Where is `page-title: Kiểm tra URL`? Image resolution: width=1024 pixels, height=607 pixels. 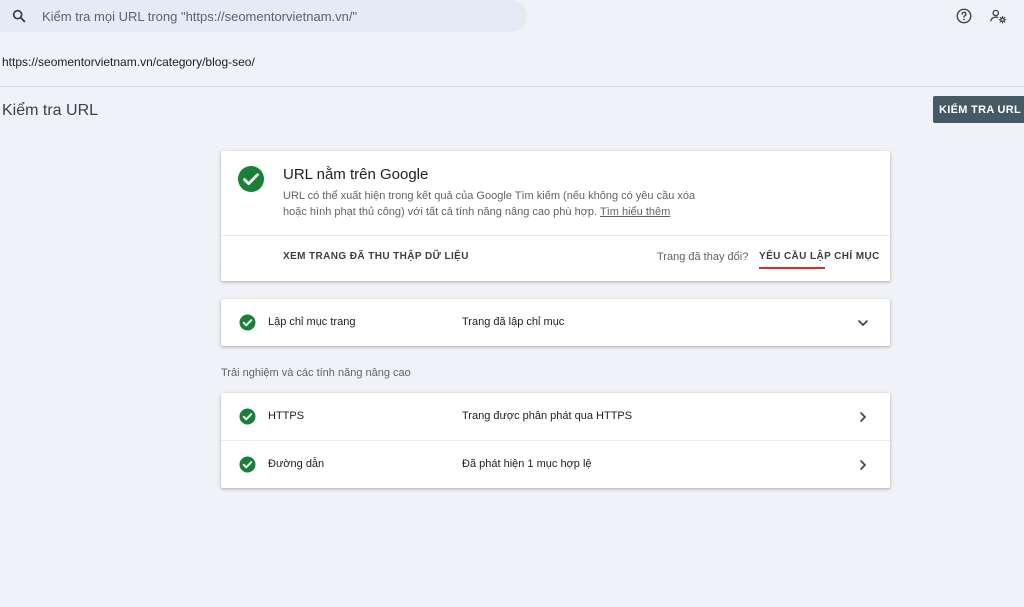
page-title: Kiểm tra URL is located at coordinates (50, 110).